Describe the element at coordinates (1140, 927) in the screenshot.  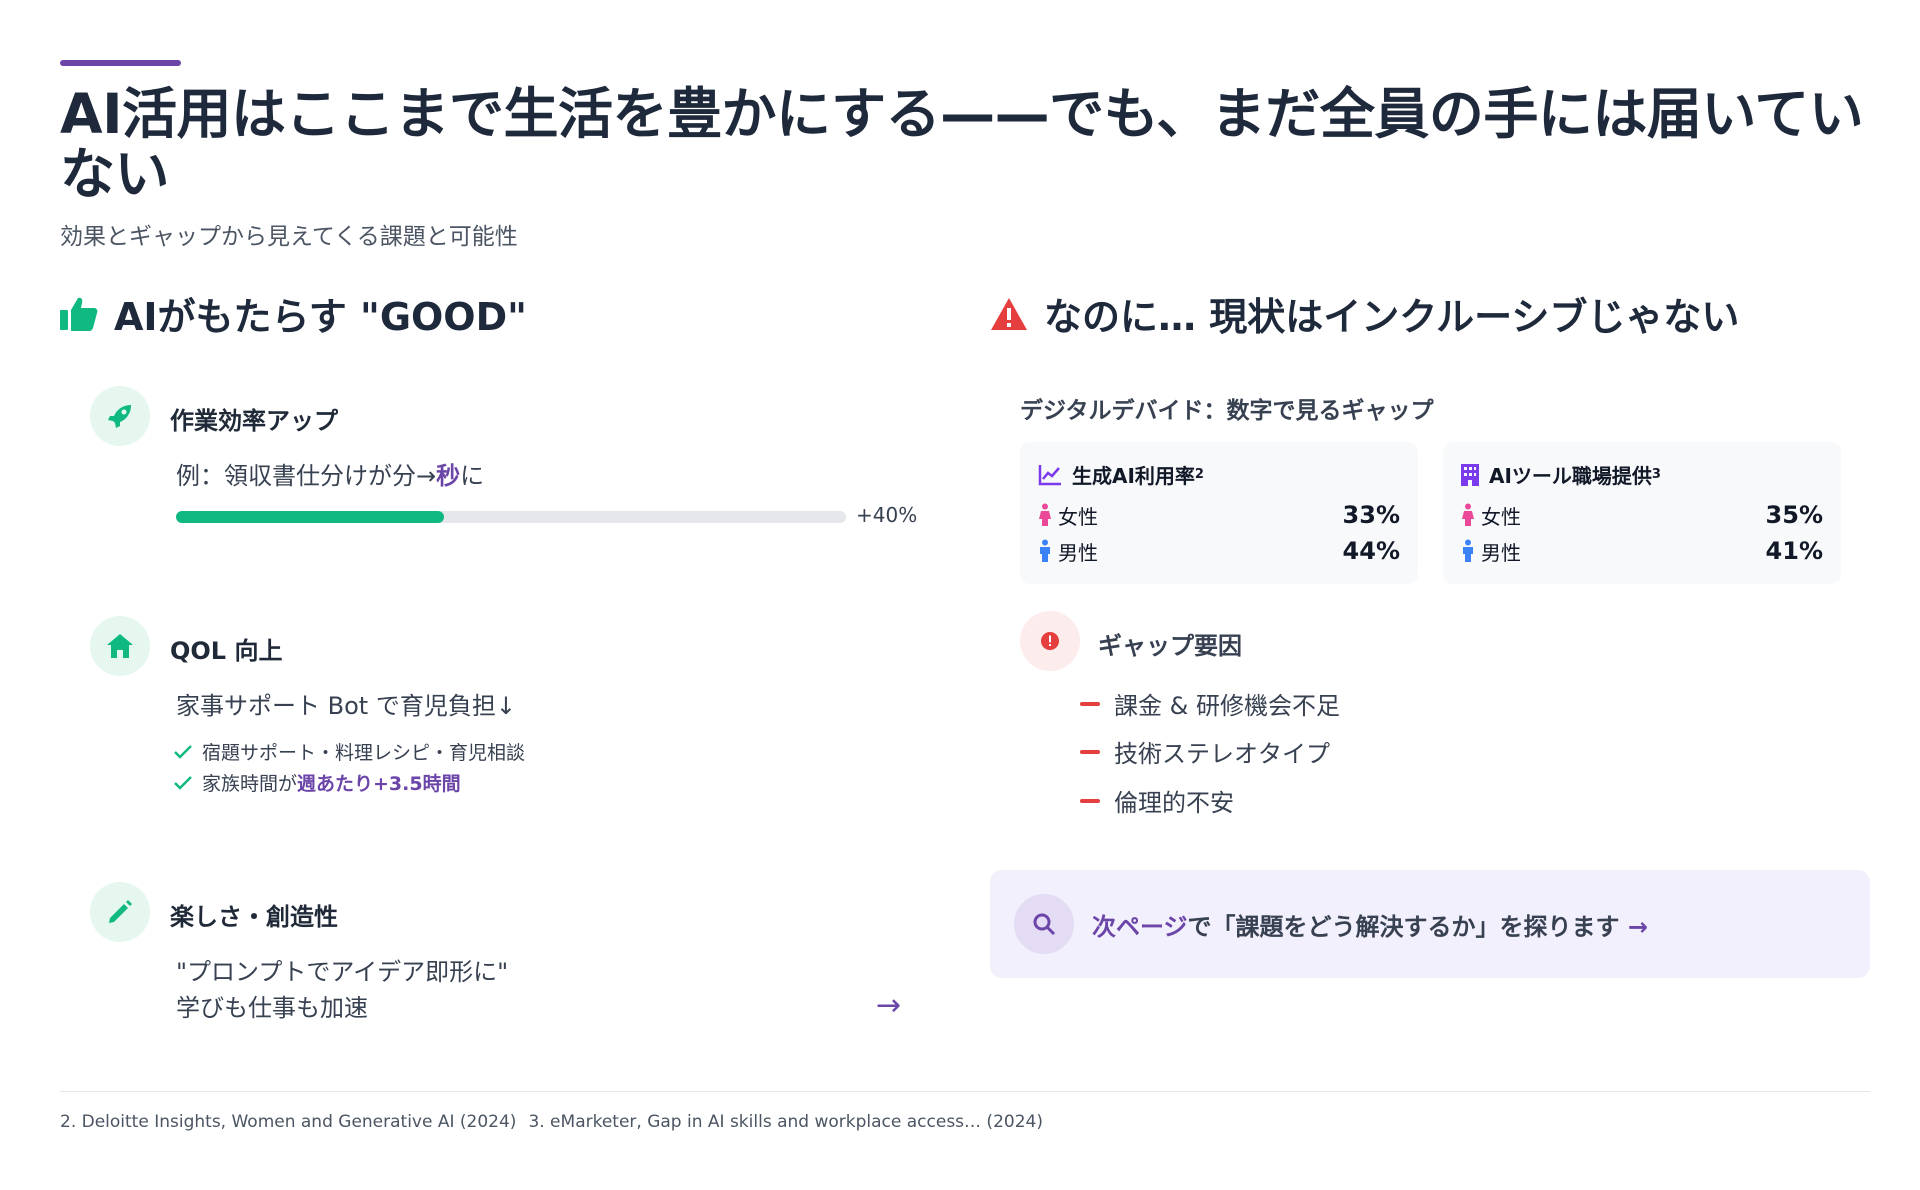
I see `next-page-link: 次ページ` at that location.